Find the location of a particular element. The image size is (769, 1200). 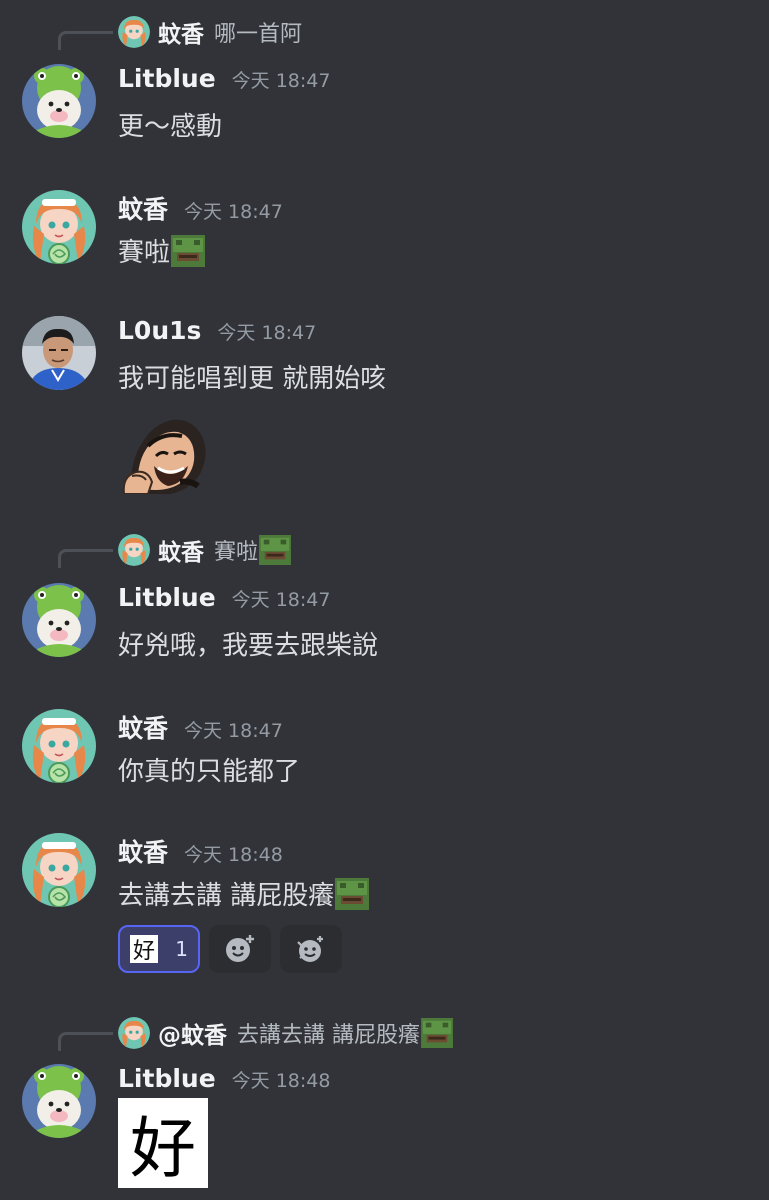

reply-text: 去講去講 講屁股癢 is located at coordinates (345, 1033).